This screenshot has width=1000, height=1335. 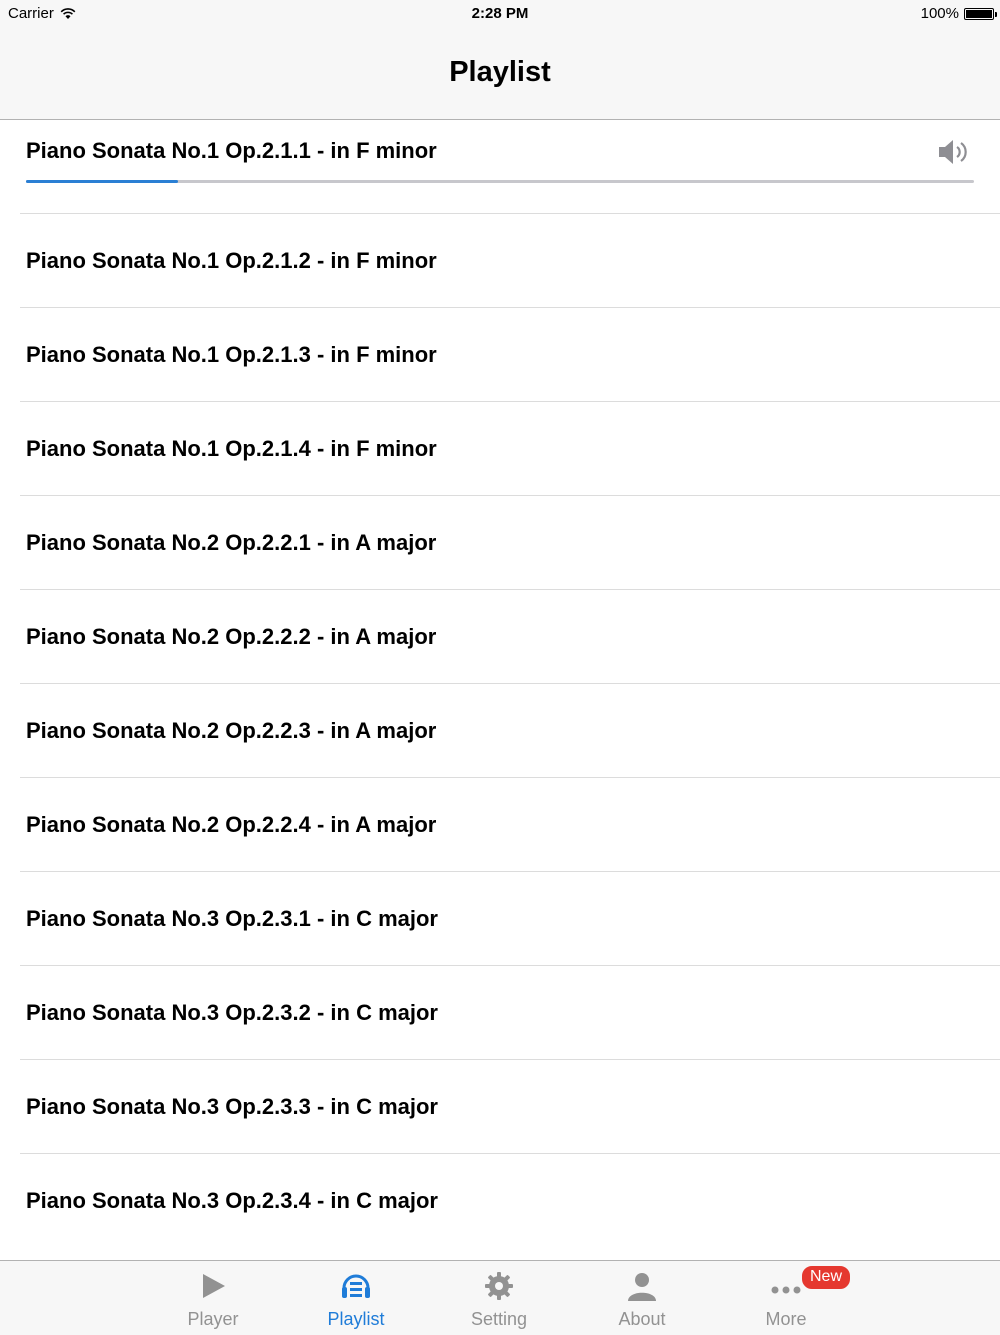 What do you see at coordinates (231, 730) in the screenshot?
I see `track-title: Piano Sonata No.2 Op.2.2.3 - in A major` at bounding box center [231, 730].